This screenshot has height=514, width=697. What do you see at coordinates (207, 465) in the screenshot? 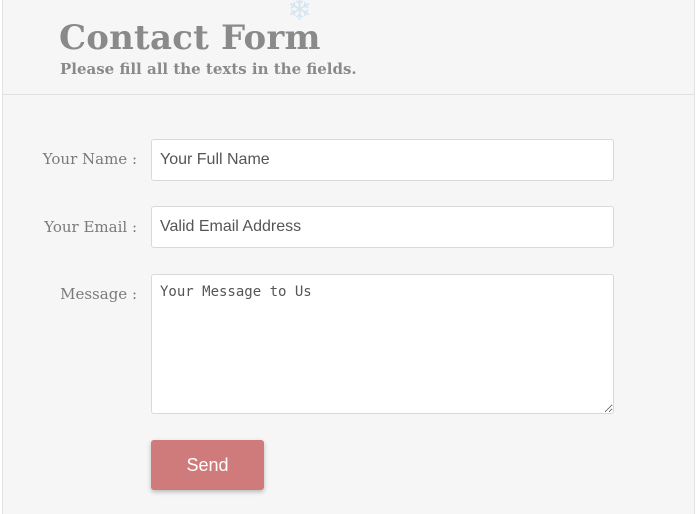
I see `send-button: Send` at bounding box center [207, 465].